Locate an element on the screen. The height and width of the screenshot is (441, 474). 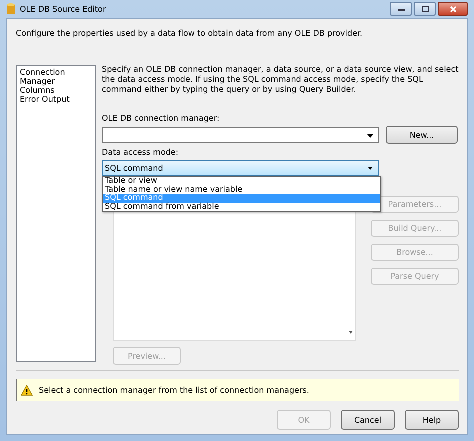
page-list-item: Columns is located at coordinates (56, 90).